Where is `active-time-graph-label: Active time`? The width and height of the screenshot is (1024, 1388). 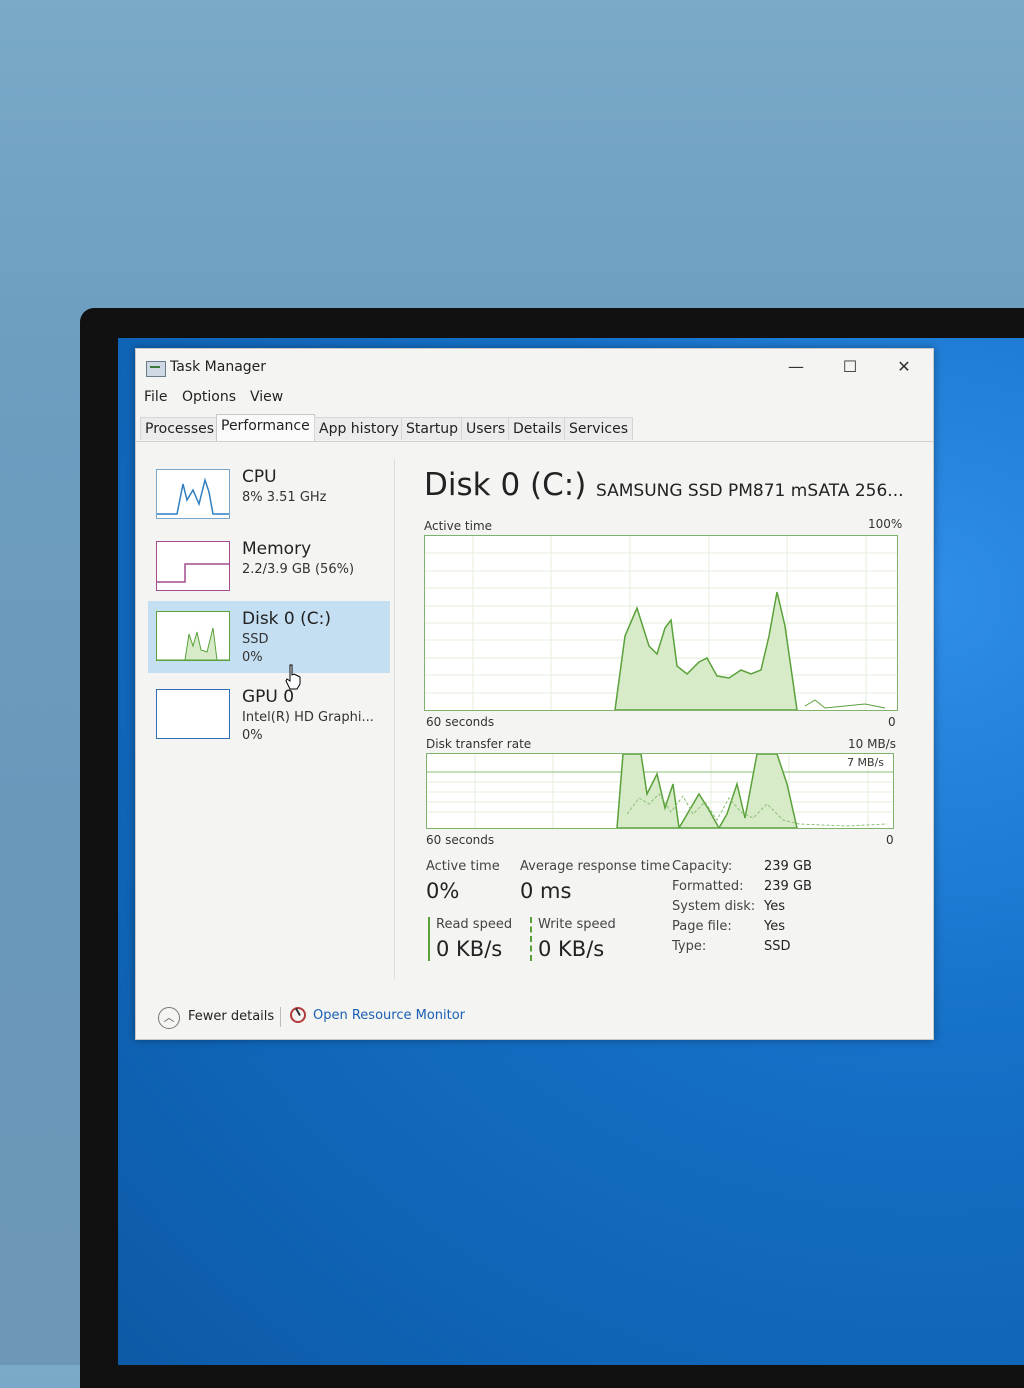
active-time-graph-label: Active time is located at coordinates (458, 526).